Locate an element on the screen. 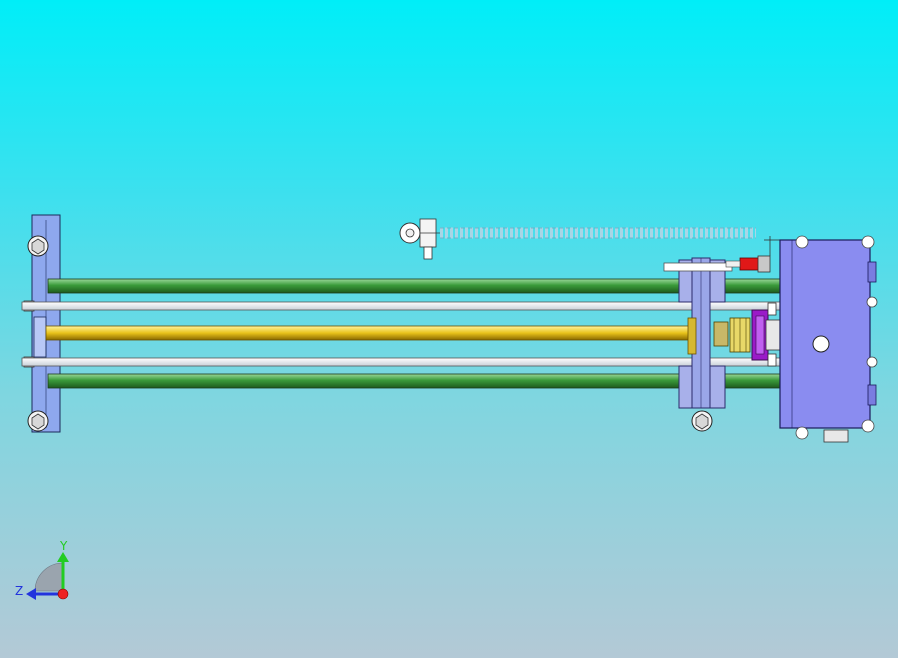 This screenshot has width=898, height=658. lead-screw is located at coordinates (371, 333).